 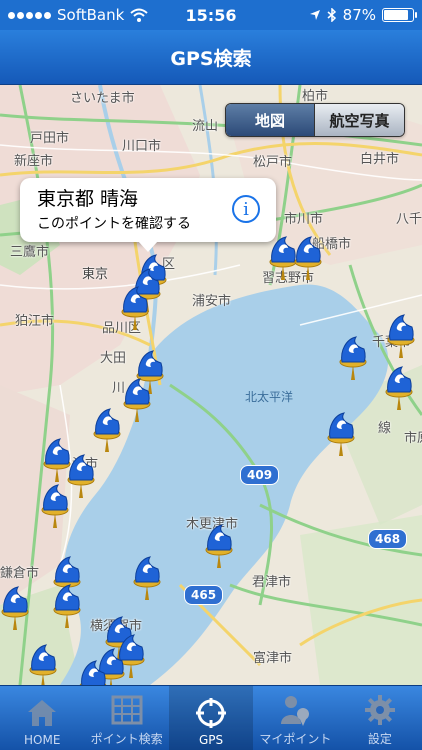 What do you see at coordinates (102, 98) in the screenshot?
I see `map-label-saitama: さいたま市` at bounding box center [102, 98].